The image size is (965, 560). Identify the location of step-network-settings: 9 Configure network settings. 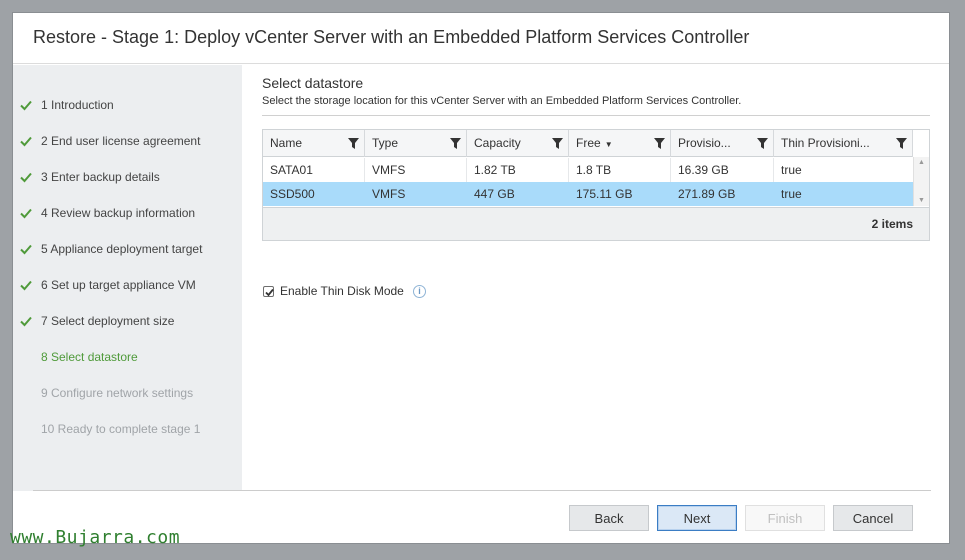
(127, 393).